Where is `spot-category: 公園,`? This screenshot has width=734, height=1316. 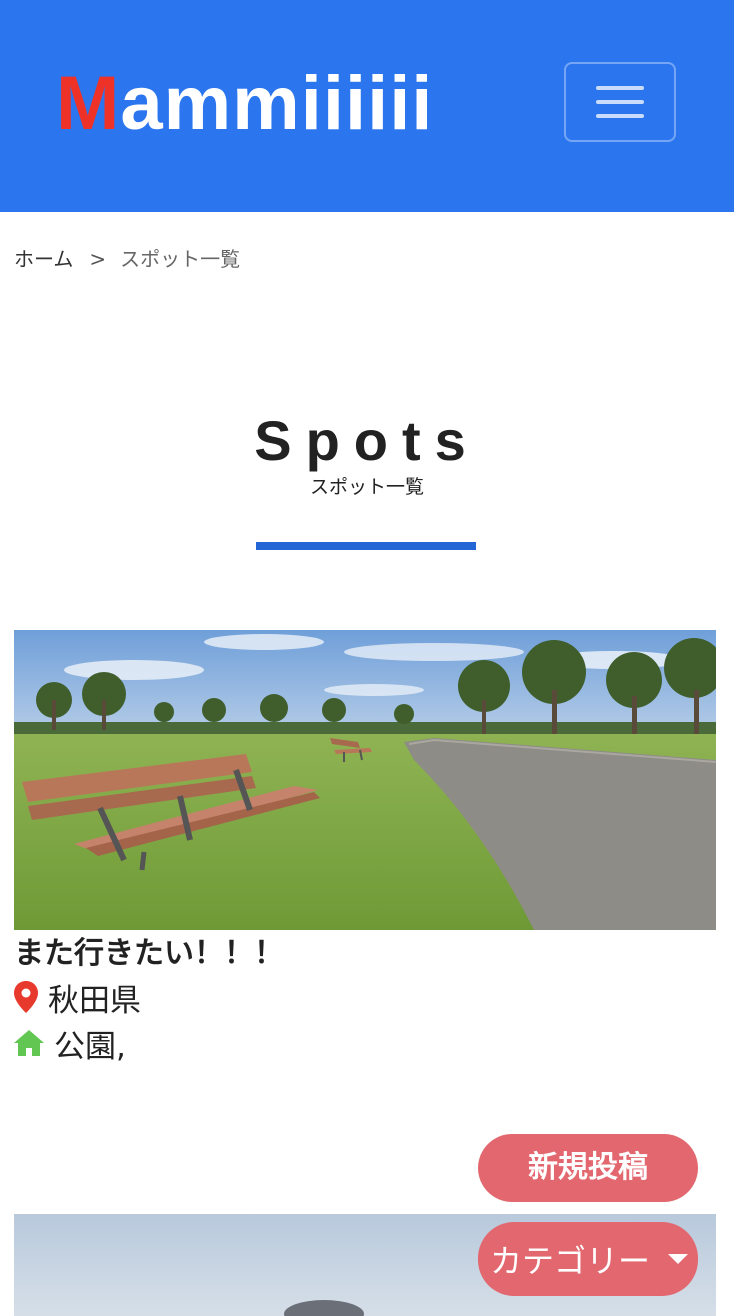
spot-category: 公園, is located at coordinates (365, 1043).